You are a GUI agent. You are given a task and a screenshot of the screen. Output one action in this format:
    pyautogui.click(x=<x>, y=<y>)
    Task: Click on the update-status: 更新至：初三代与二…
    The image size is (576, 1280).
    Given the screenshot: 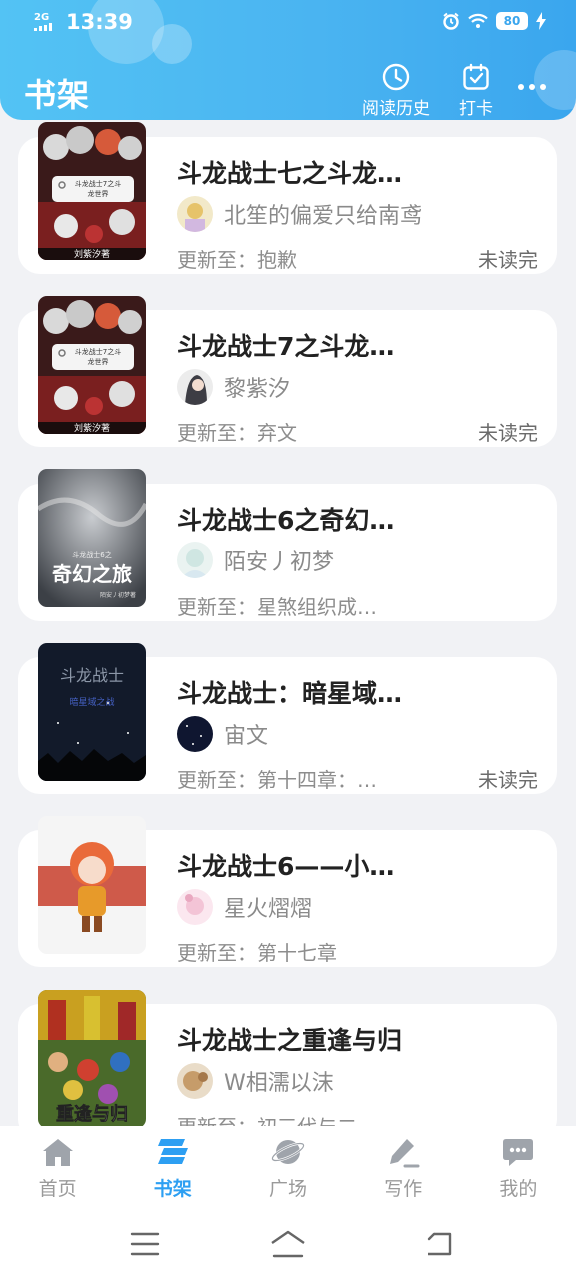 What is the action you would take?
    pyautogui.click(x=277, y=1118)
    